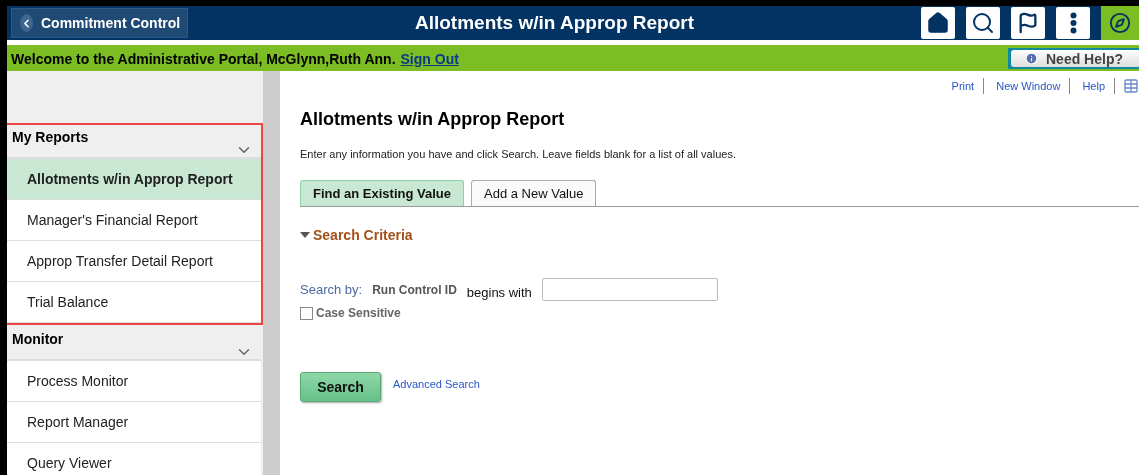  I want to click on home-button, so click(938, 23).